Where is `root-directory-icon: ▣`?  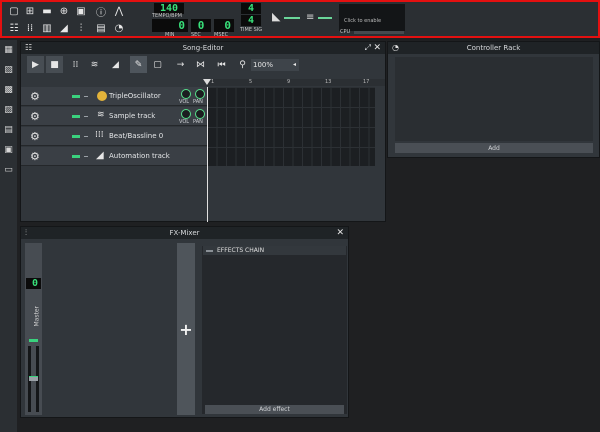
root-directory-icon: ▣ is located at coordinates (8, 149).